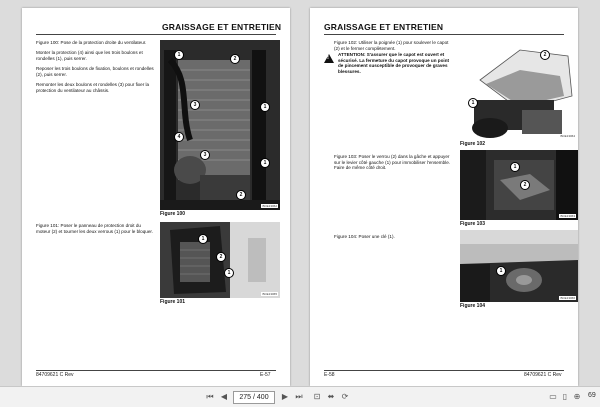  Describe the element at coordinates (364, 236) in the screenshot. I see `fig104-paragraph: Figure 104: Poser une clé (1).` at that location.